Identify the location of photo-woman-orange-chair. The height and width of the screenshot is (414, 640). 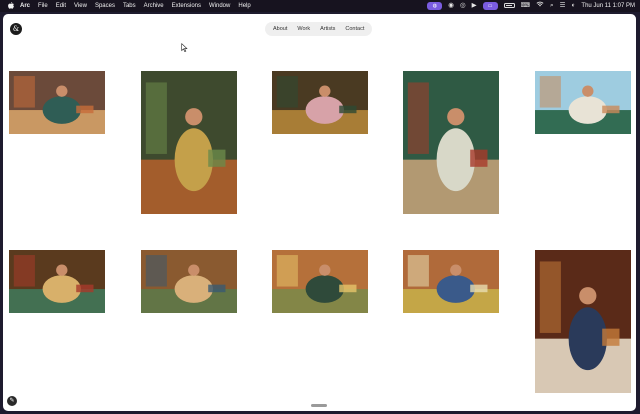
(189, 142).